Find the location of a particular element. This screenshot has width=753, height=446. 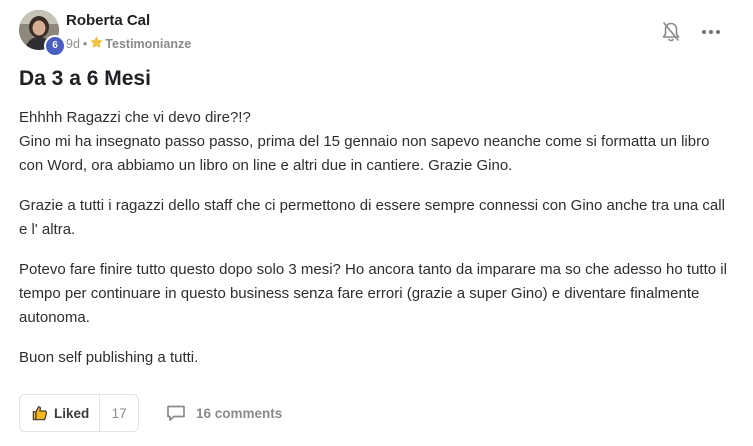

post-age: 9d is located at coordinates (73, 44).